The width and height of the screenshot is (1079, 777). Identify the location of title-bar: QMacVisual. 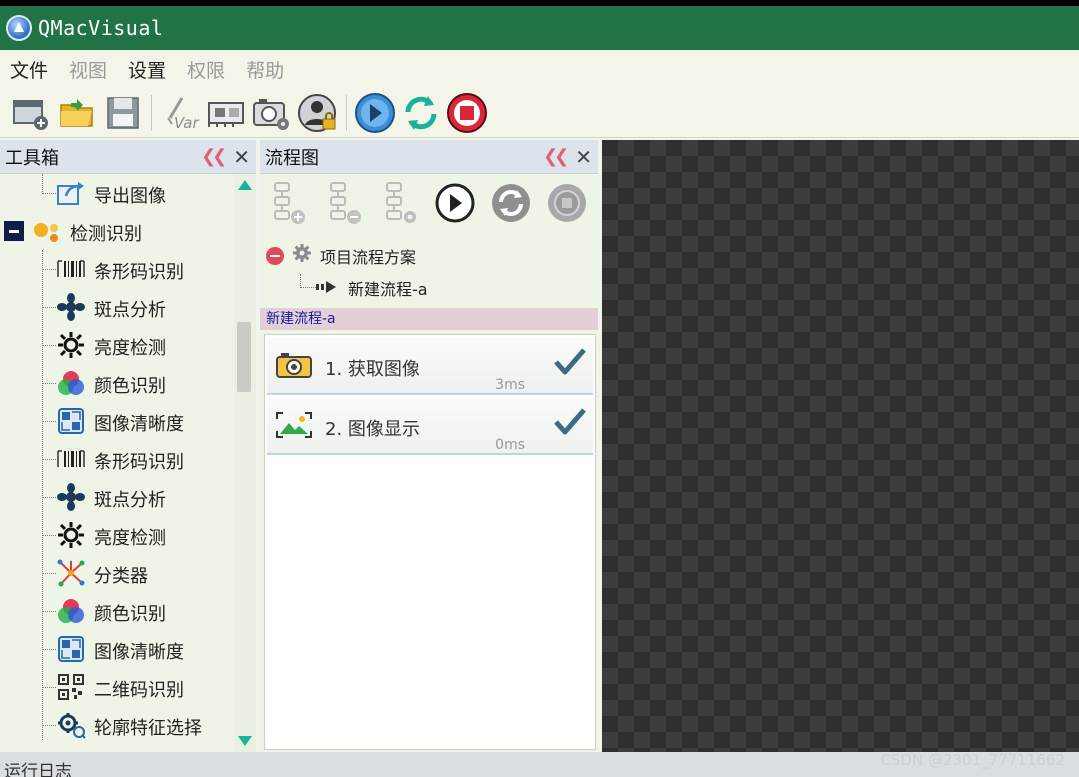
(539, 28).